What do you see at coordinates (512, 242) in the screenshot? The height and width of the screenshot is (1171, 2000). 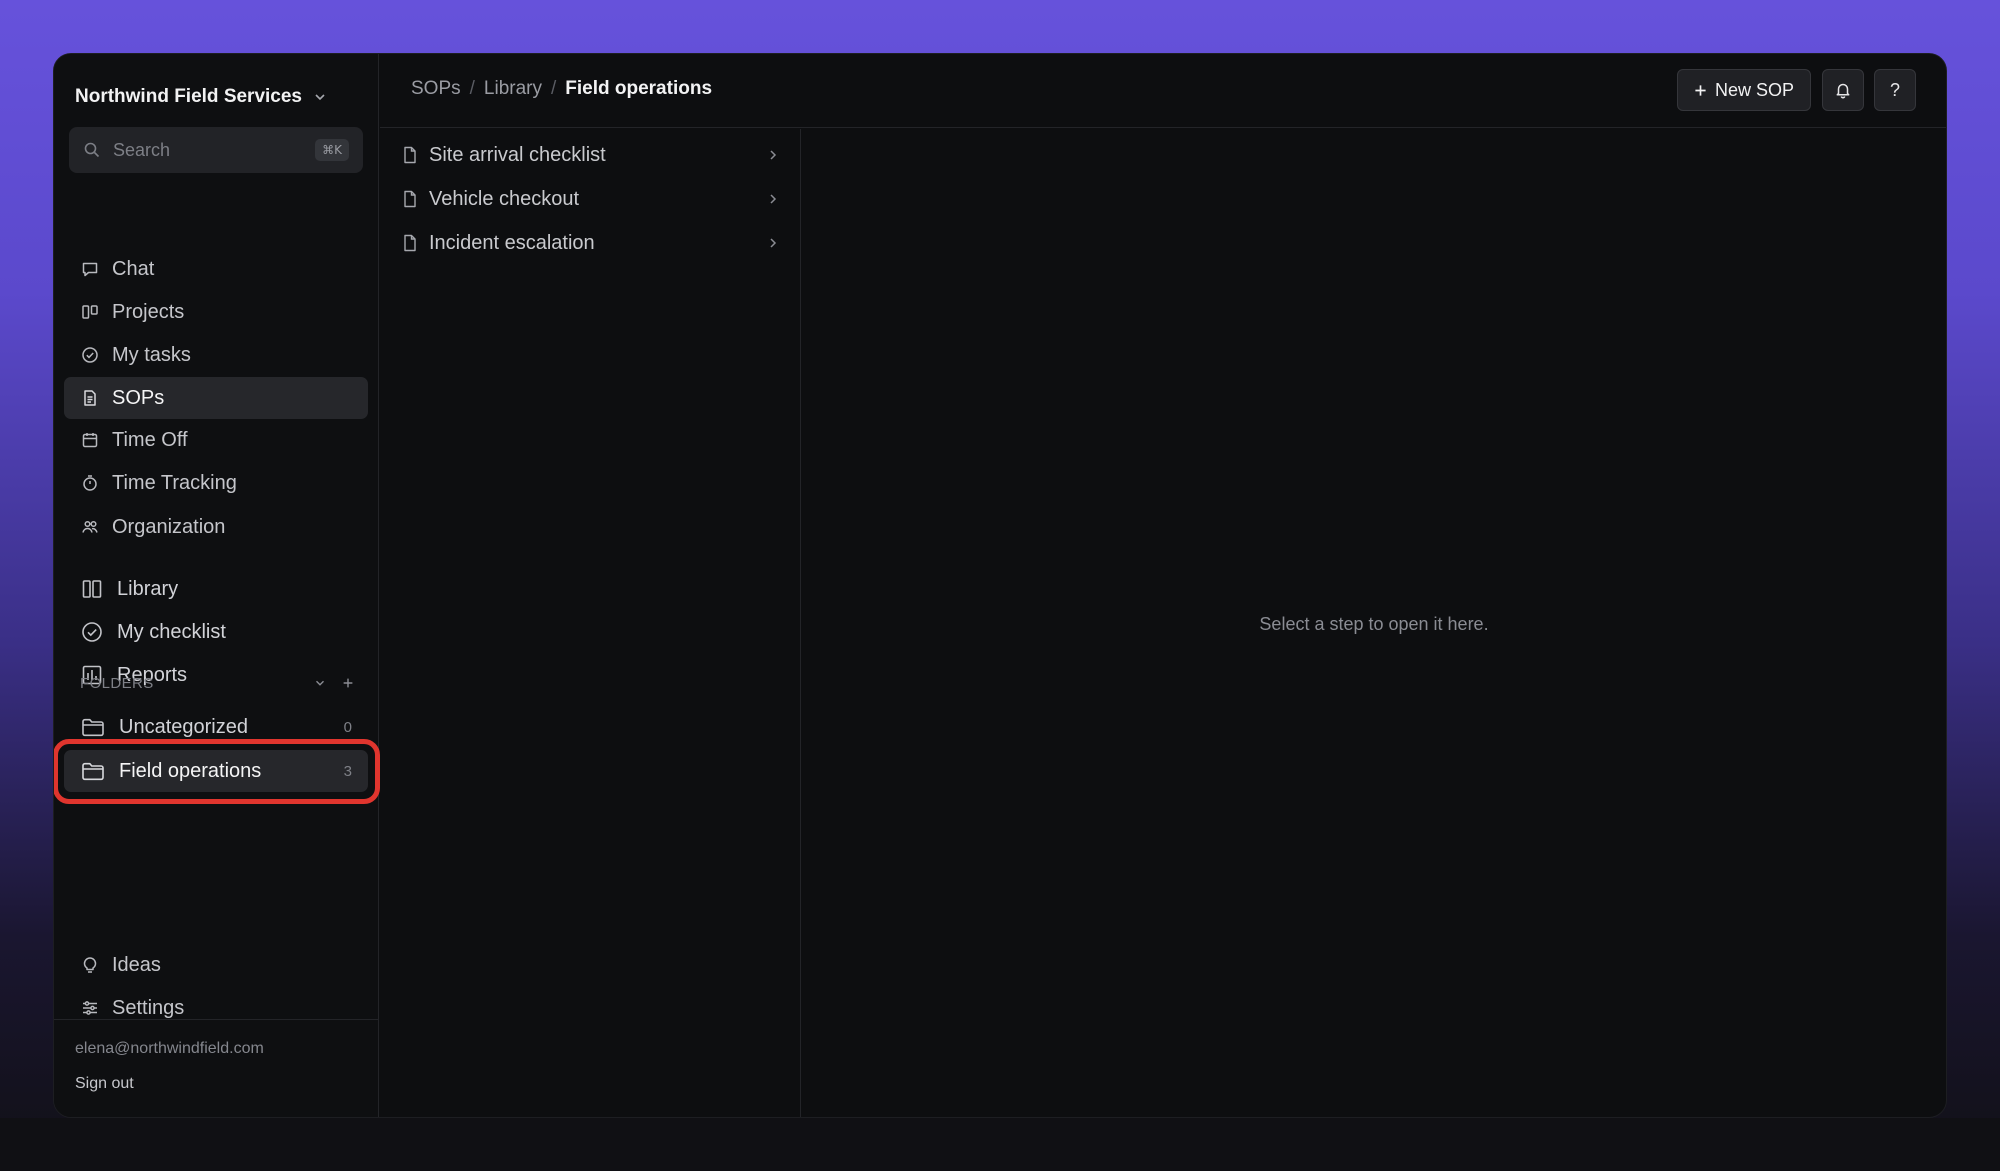 I see `list-item-title: Incident escalation` at bounding box center [512, 242].